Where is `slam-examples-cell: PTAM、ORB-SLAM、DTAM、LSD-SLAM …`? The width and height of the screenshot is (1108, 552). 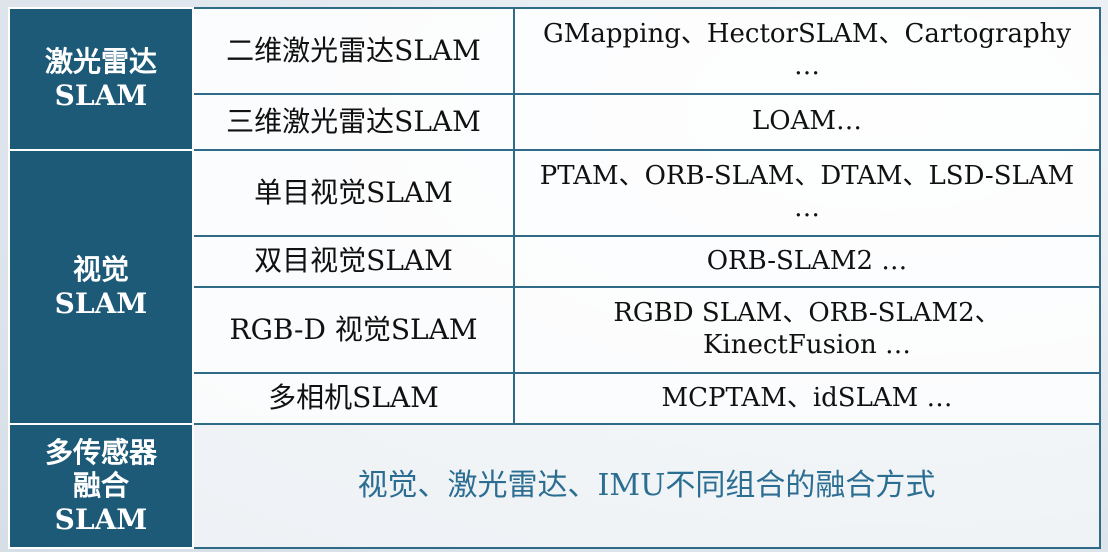
slam-examples-cell: PTAM、ORB-SLAM、DTAM、LSD-SLAM … is located at coordinates (807, 193).